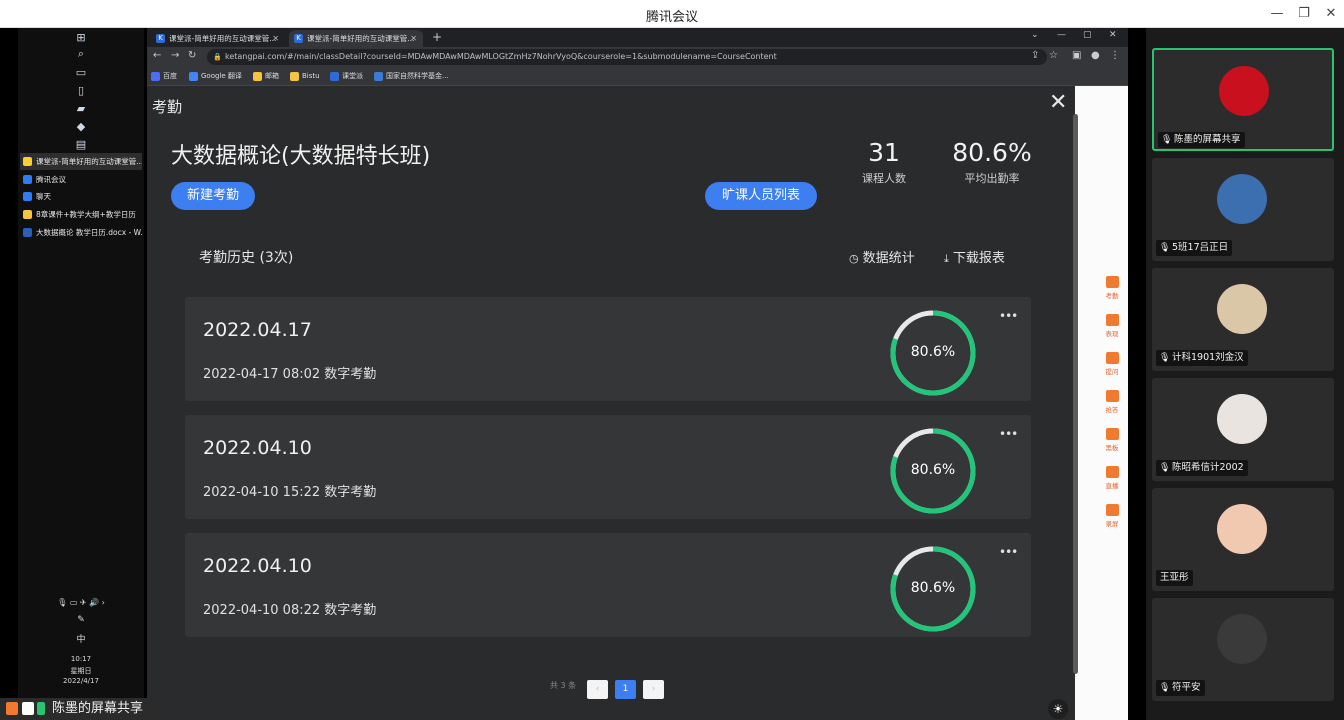 Image resolution: width=1344 pixels, height=720 pixels. What do you see at coordinates (81, 73) in the screenshot?
I see `monitor-icon: ▭` at bounding box center [81, 73].